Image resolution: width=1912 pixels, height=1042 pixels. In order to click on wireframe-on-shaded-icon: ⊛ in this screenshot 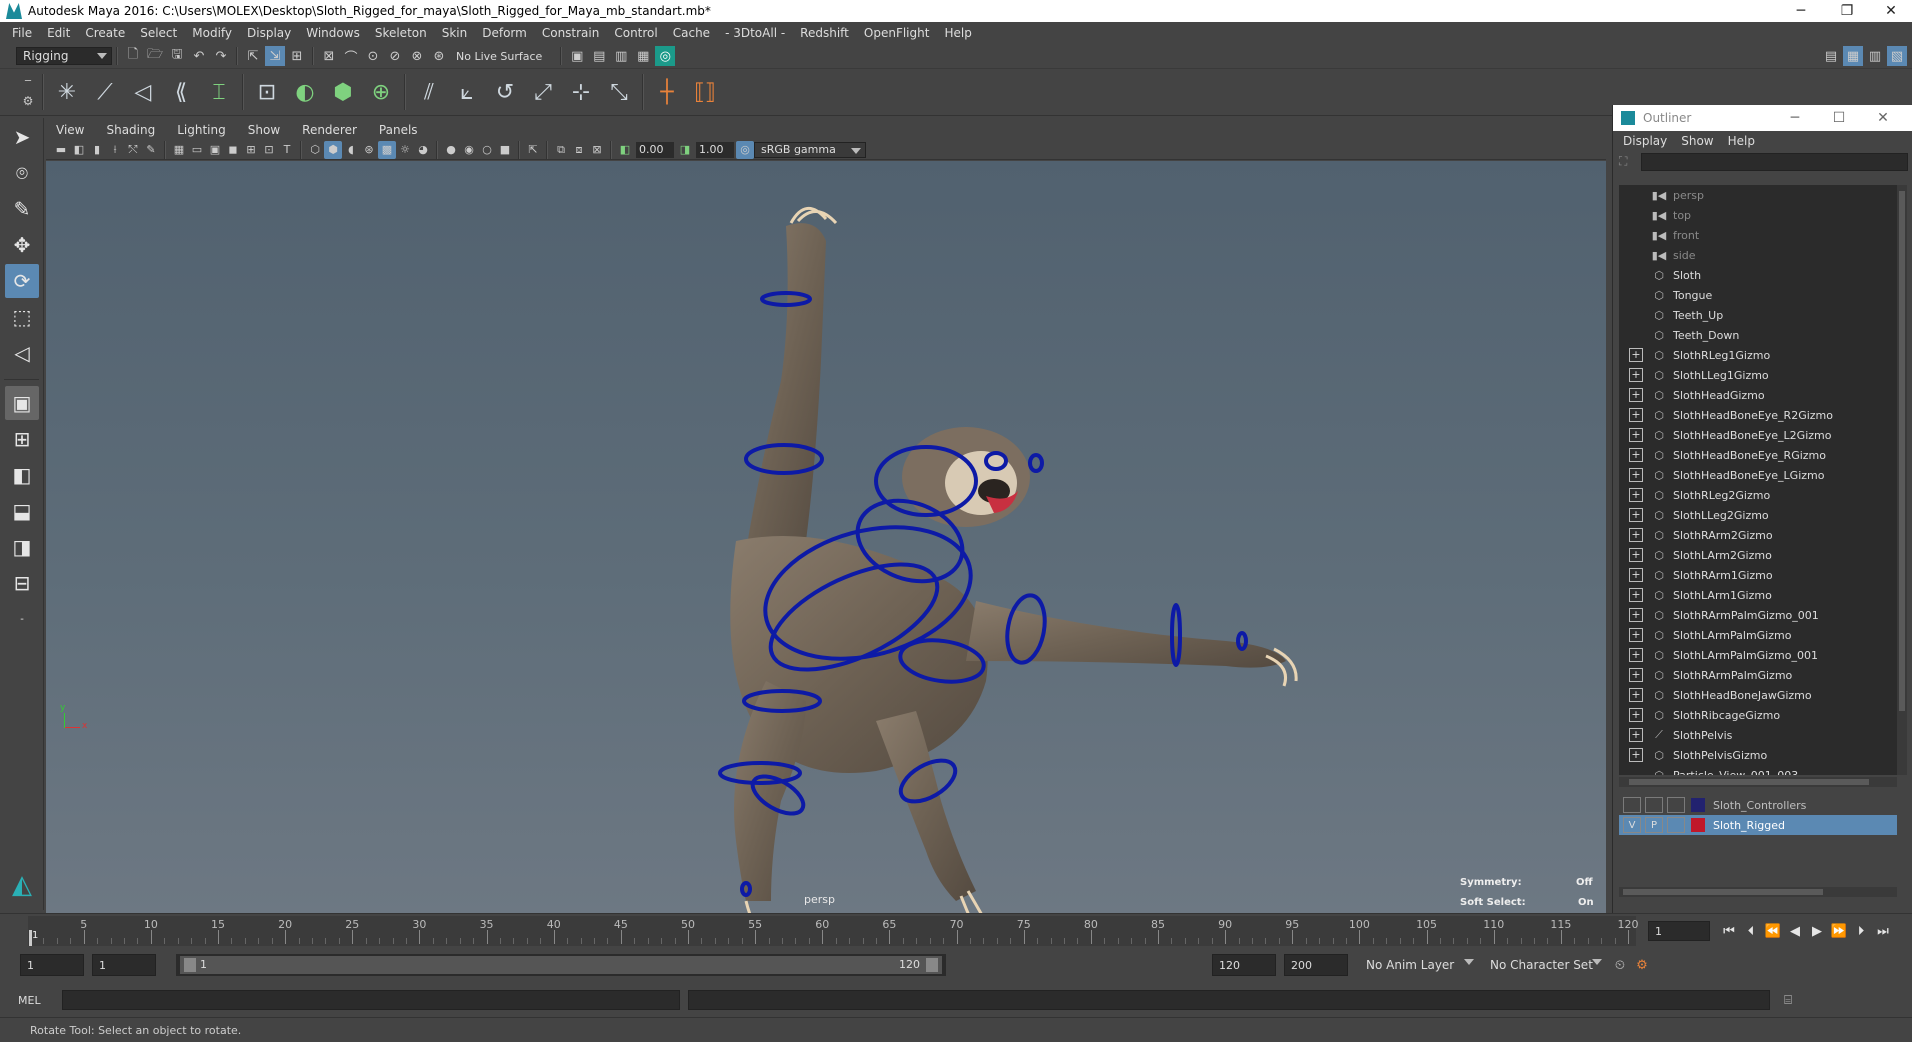, I will do `click(369, 150)`.